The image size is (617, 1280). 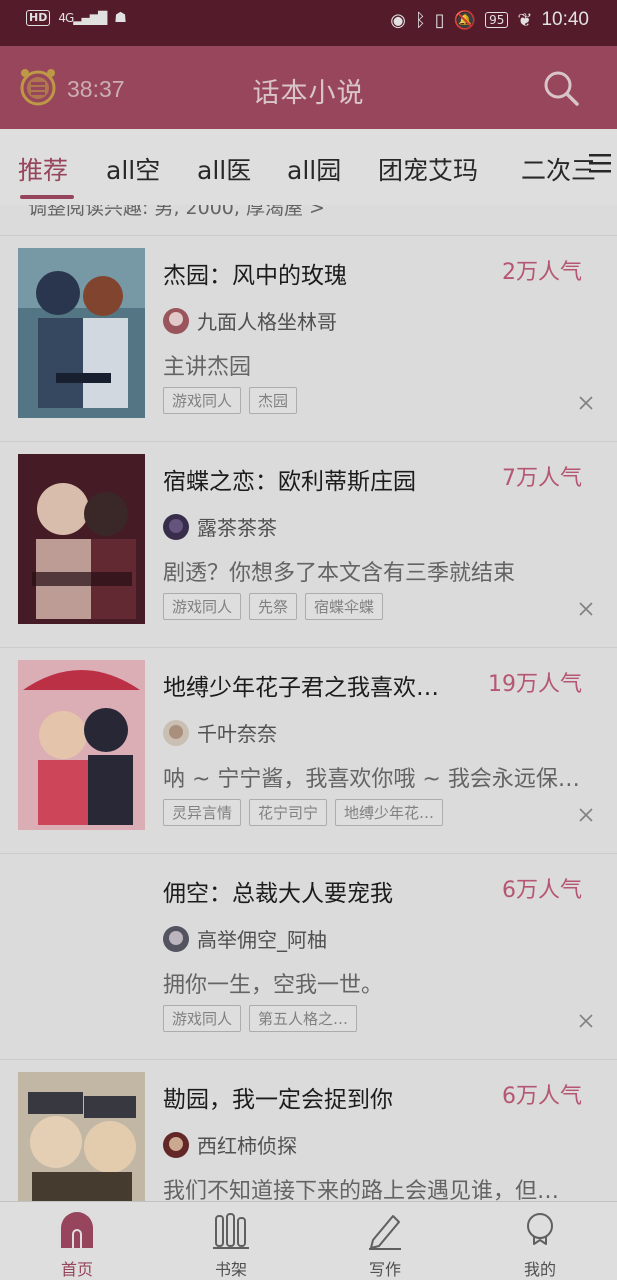 What do you see at coordinates (278, 891) in the screenshot?
I see `book-title: 佣空：总裁大人要宠我` at bounding box center [278, 891].